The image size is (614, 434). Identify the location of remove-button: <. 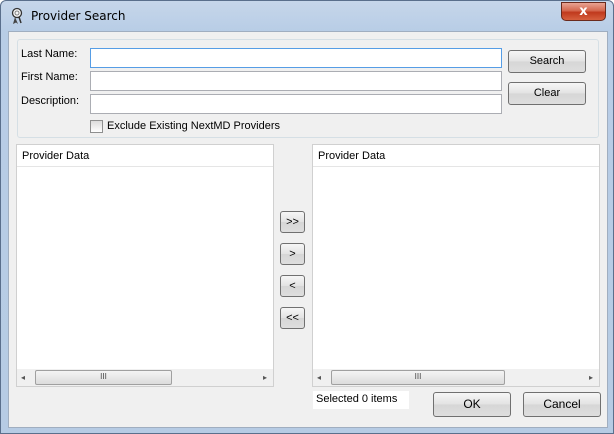
(292, 286).